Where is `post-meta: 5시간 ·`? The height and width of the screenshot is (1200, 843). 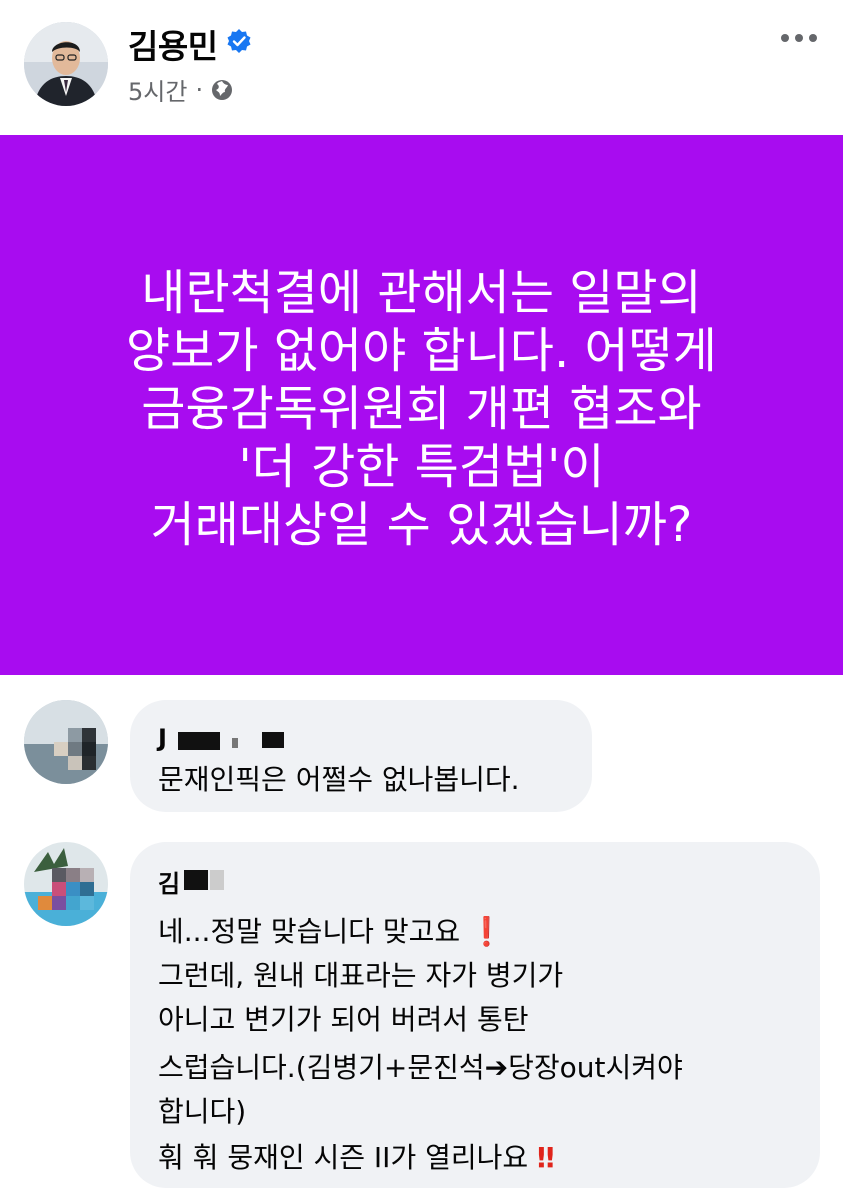 post-meta: 5시간 · is located at coordinates (180, 89).